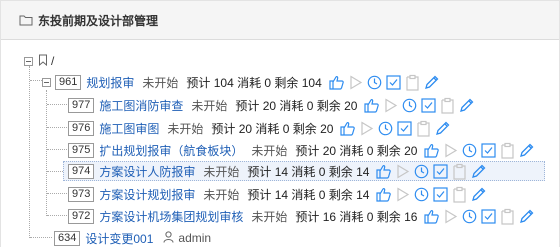 This screenshot has height=248, width=560. I want to click on node-name-link: 规划报审, so click(110, 82).